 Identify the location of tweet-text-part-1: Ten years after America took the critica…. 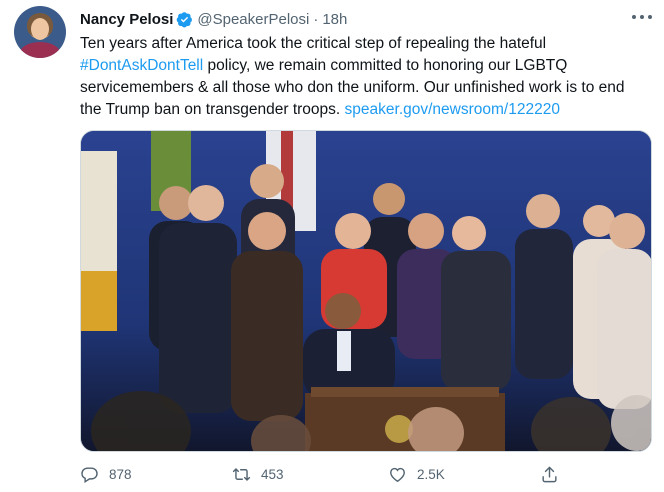
(313, 43).